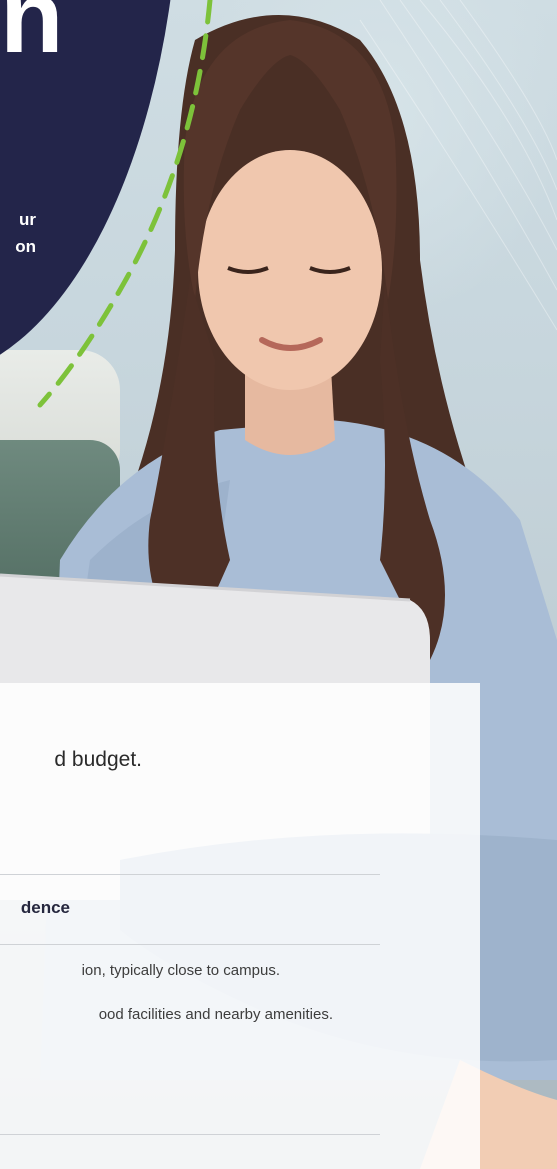 Image resolution: width=557 pixels, height=1169 pixels. Describe the element at coordinates (32, 37) in the screenshot. I see `hero-headline: n` at that location.